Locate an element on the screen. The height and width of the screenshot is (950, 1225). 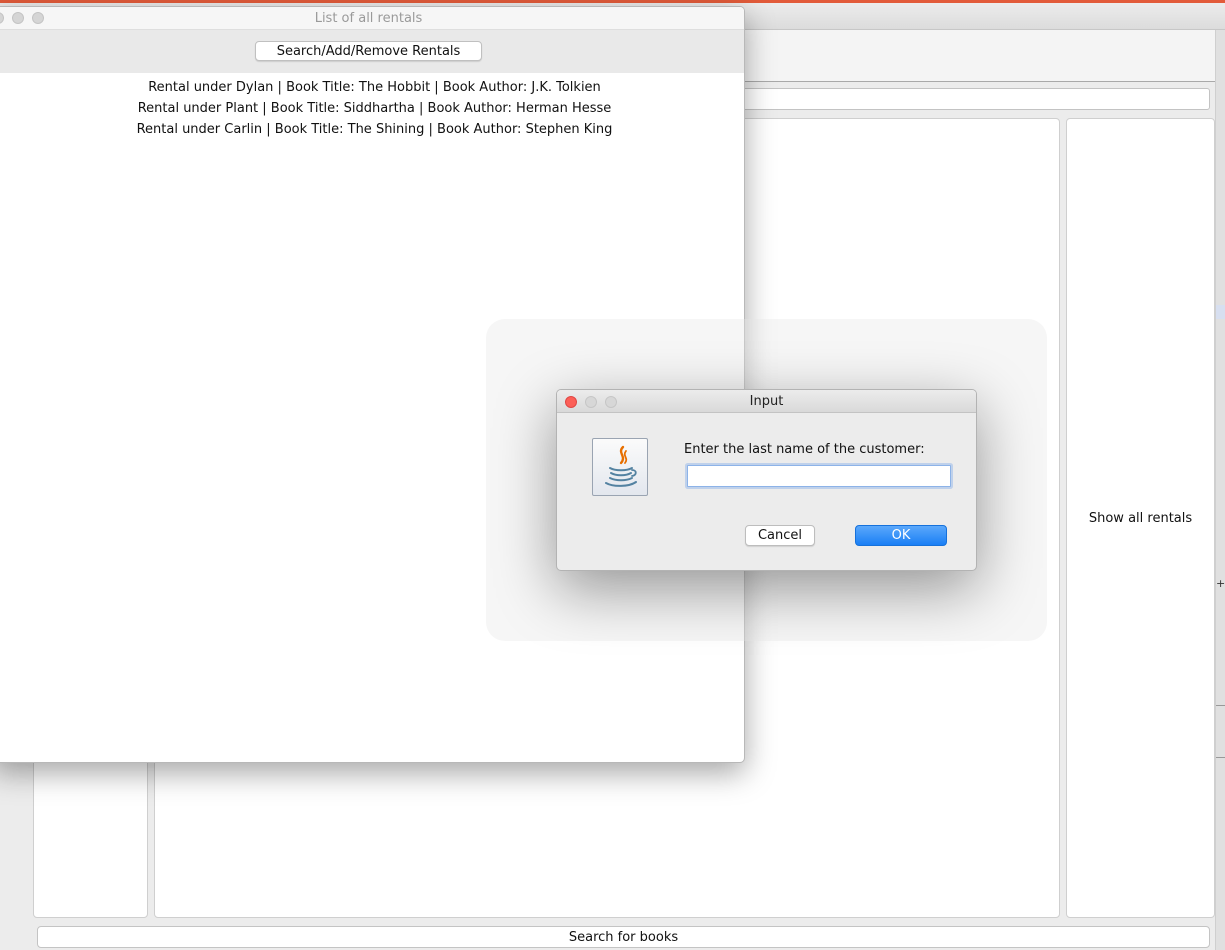
search-add-remove-rentals-label: Search/Add/Remove Rentals is located at coordinates (368, 51).